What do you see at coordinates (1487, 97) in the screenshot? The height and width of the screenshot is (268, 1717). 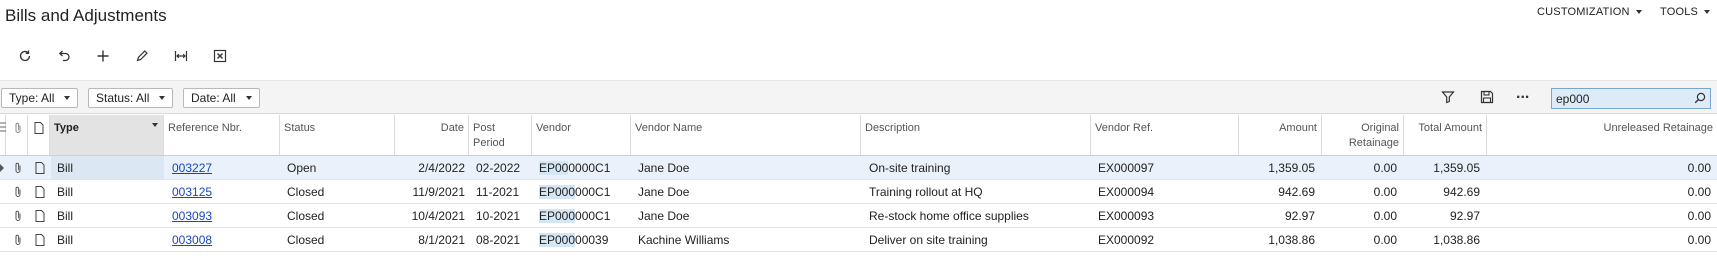 I see `save-icon` at bounding box center [1487, 97].